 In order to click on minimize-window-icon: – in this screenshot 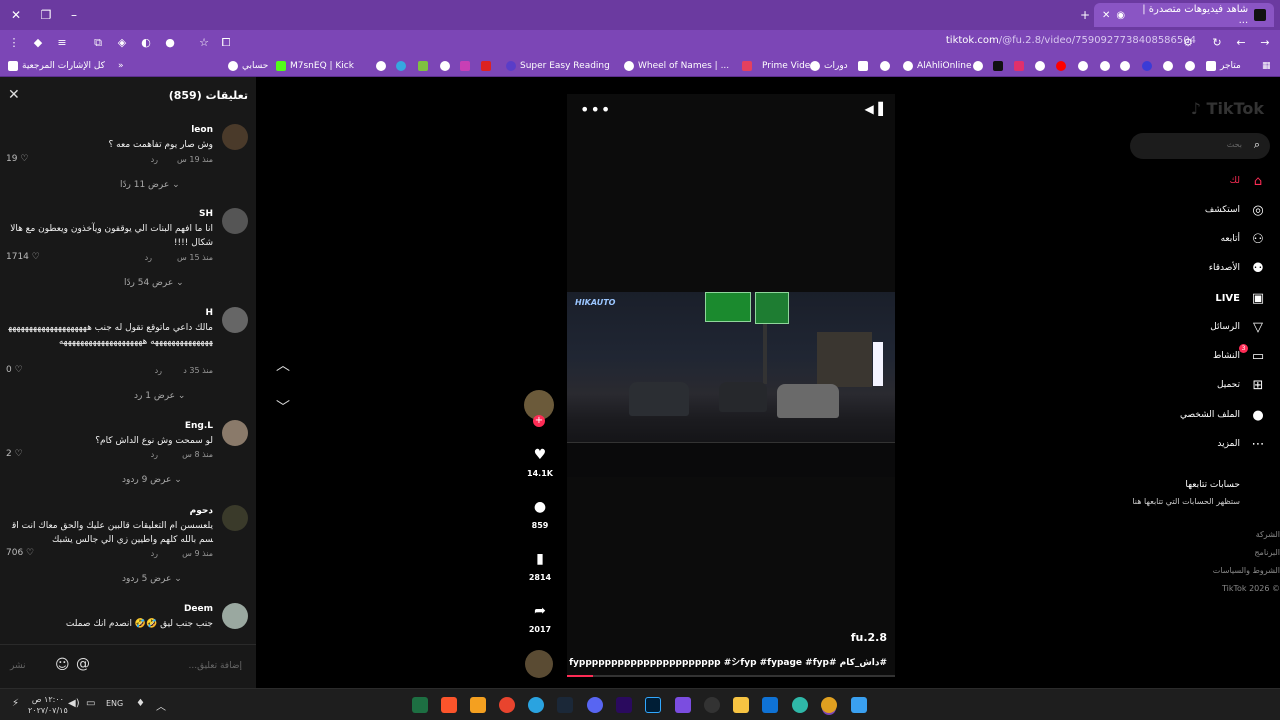, I will do `click(74, 15)`.